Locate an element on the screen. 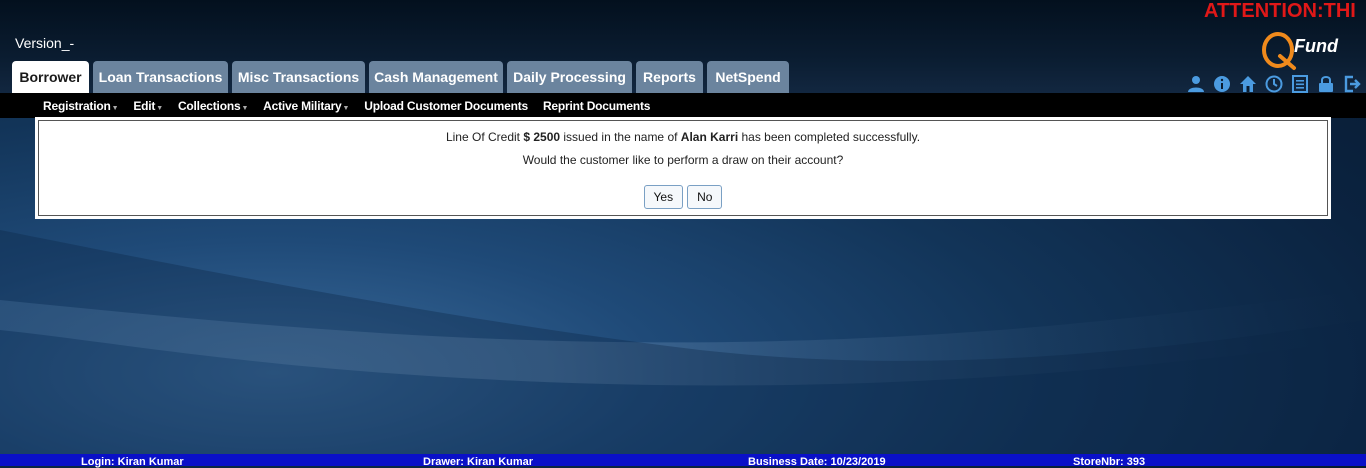 Image resolution: width=1366 pixels, height=468 pixels. clock-icon is located at coordinates (1274, 84).